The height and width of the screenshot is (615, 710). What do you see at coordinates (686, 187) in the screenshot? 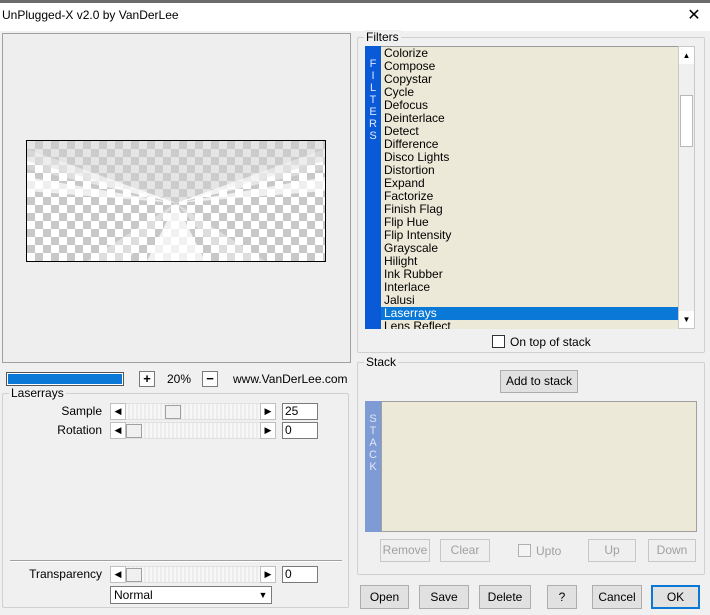
I see `filters-scrollbar: ▲ ▼` at bounding box center [686, 187].